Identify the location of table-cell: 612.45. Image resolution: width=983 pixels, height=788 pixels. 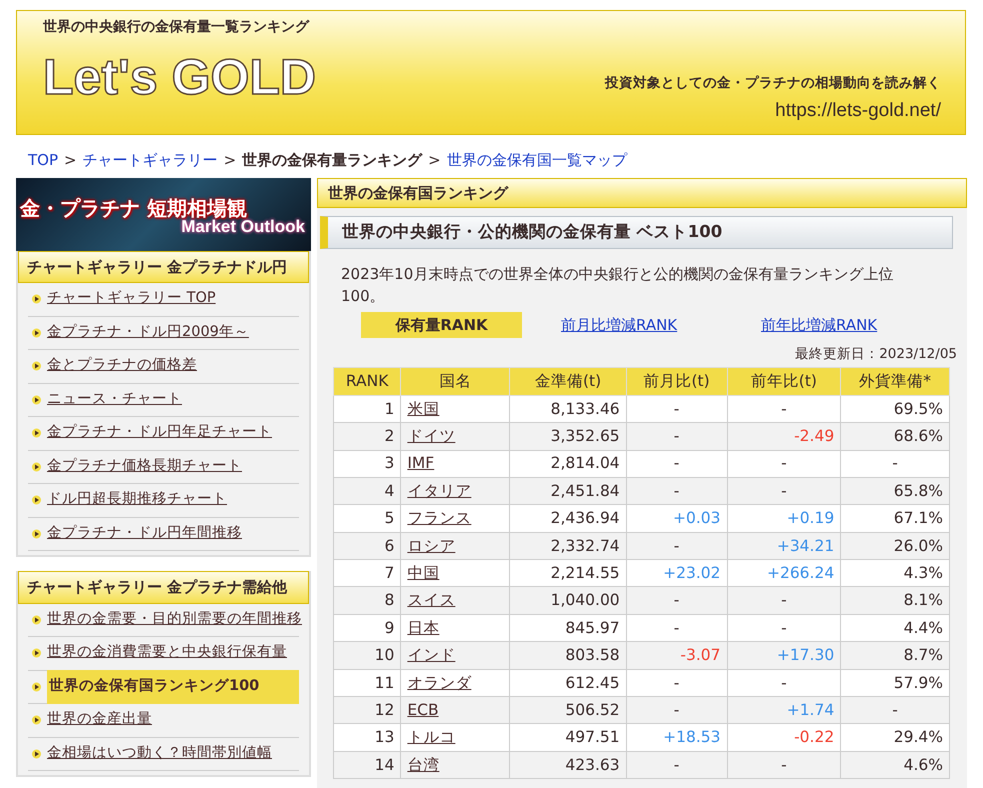
(568, 683).